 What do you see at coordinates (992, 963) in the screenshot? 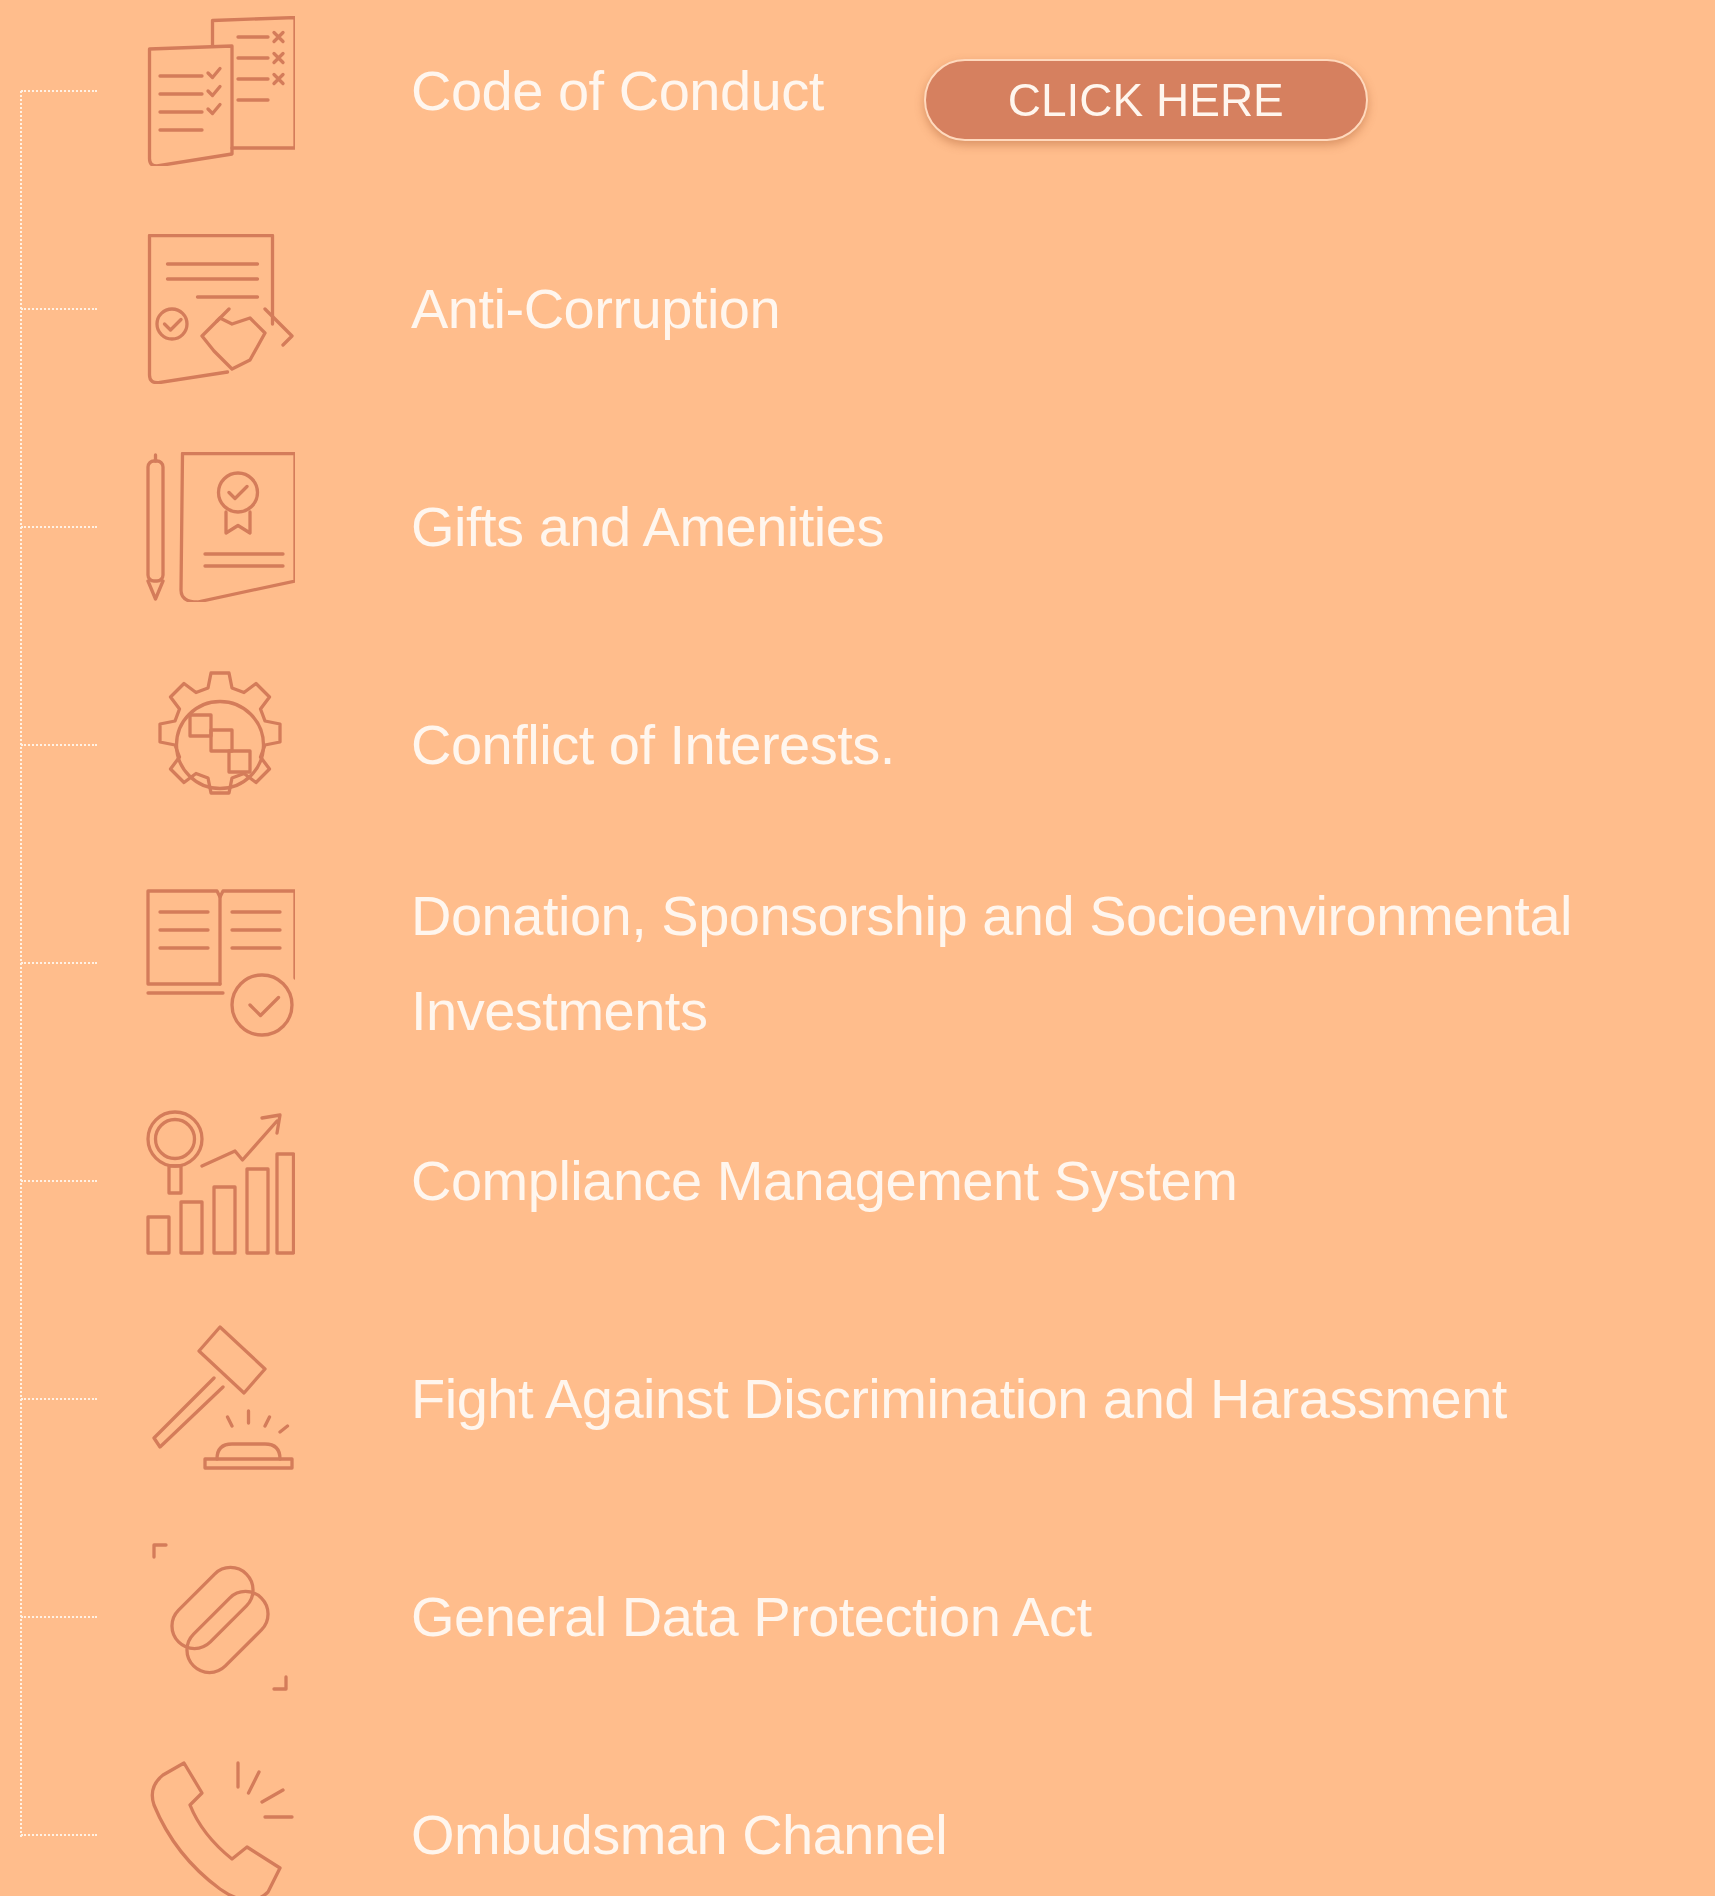
I see `item-title: Donation, Sponsorship and Socioenvironmental Investments` at bounding box center [992, 963].